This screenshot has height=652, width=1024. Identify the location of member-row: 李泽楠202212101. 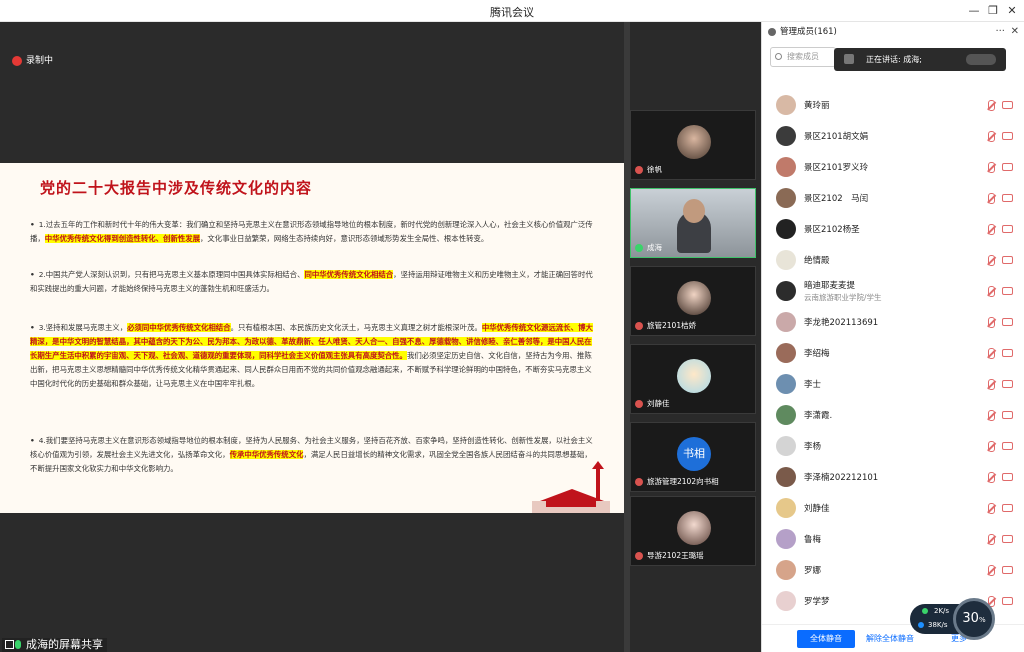
(893, 477).